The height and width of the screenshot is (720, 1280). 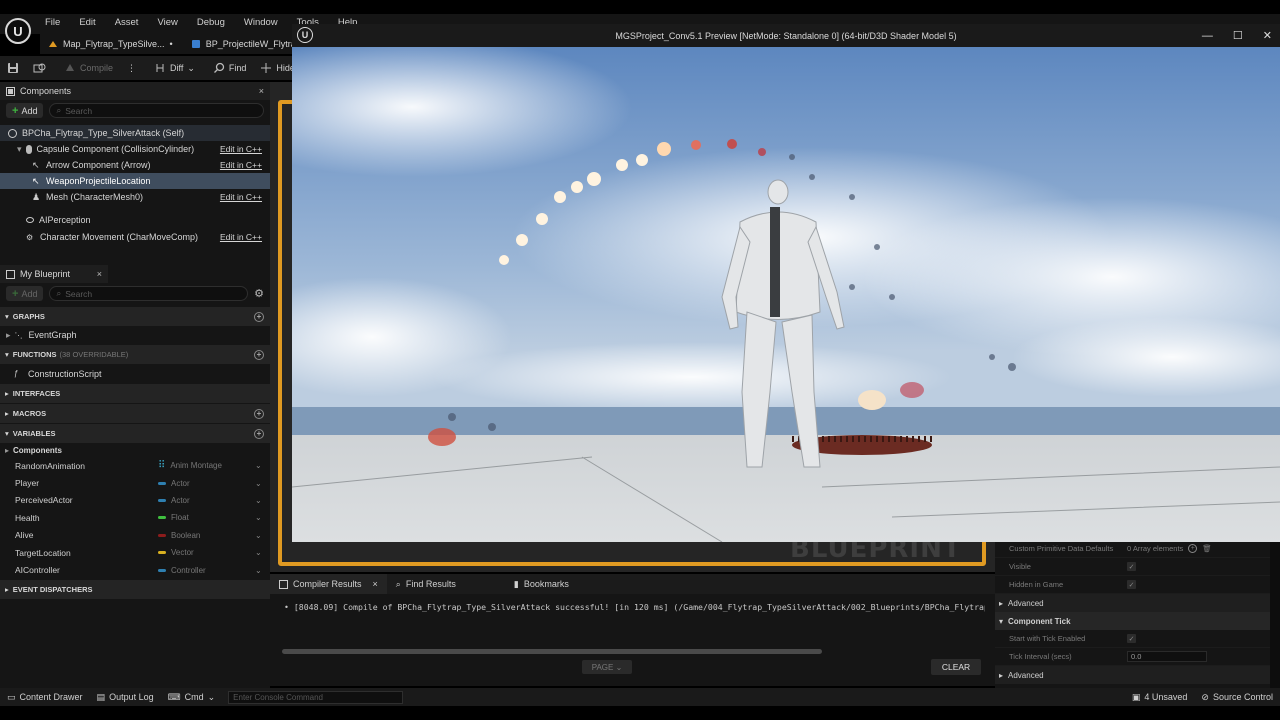 I want to click on tree-item-mesh: ♟ Mesh (CharacterMesh0) Edit in C++, so click(x=135, y=197).